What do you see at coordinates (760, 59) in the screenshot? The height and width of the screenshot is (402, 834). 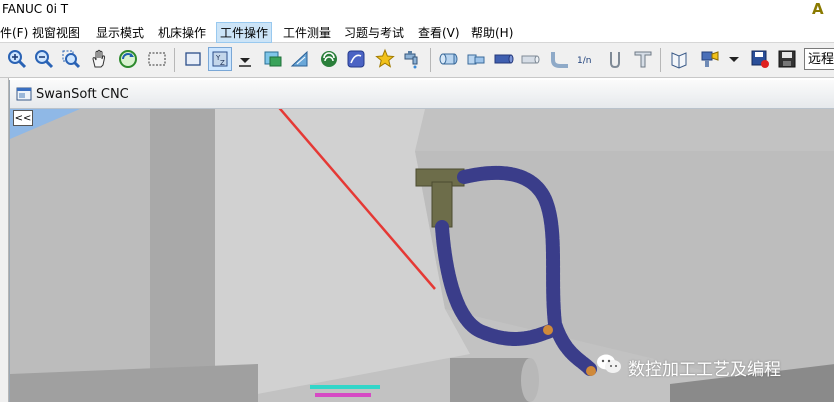 I see `save-record-icon` at bounding box center [760, 59].